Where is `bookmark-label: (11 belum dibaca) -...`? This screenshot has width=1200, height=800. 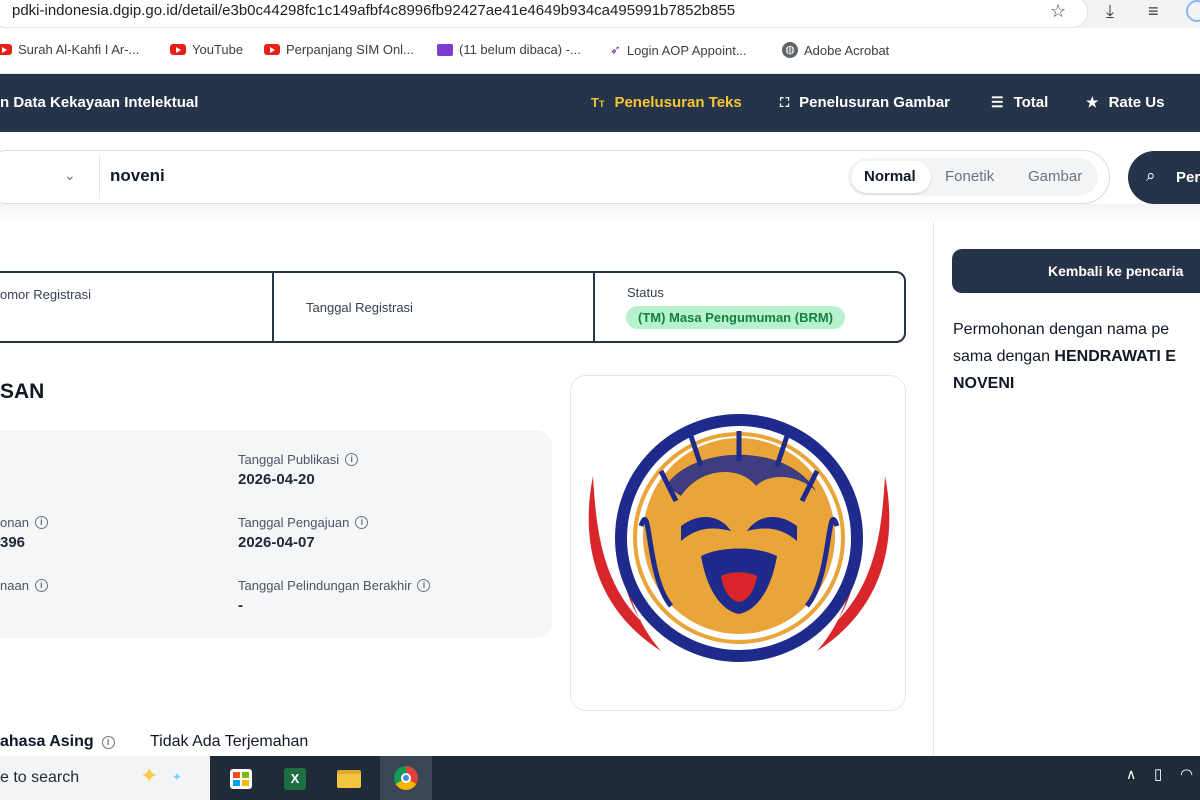
bookmark-label: (11 belum dibaca) -... is located at coordinates (520, 49).